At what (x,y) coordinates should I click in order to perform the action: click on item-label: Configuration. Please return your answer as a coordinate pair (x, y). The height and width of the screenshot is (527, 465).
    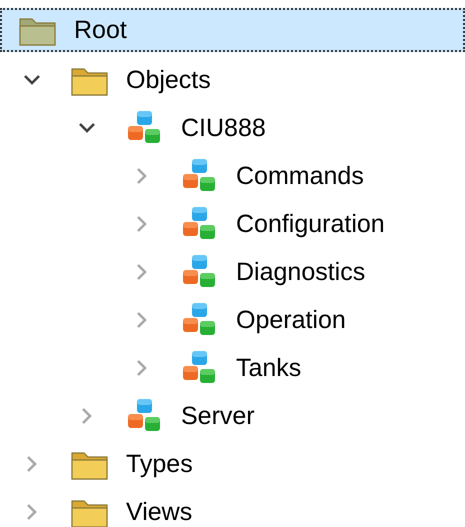
    Looking at the image, I should click on (310, 224).